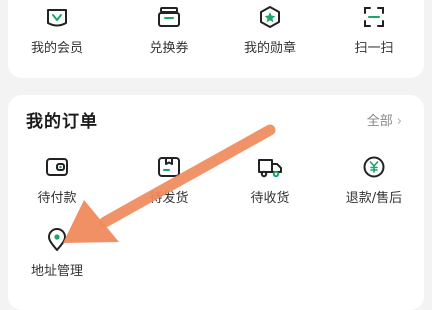 The height and width of the screenshot is (310, 432). Describe the element at coordinates (169, 167) in the screenshot. I see `package-icon` at that location.